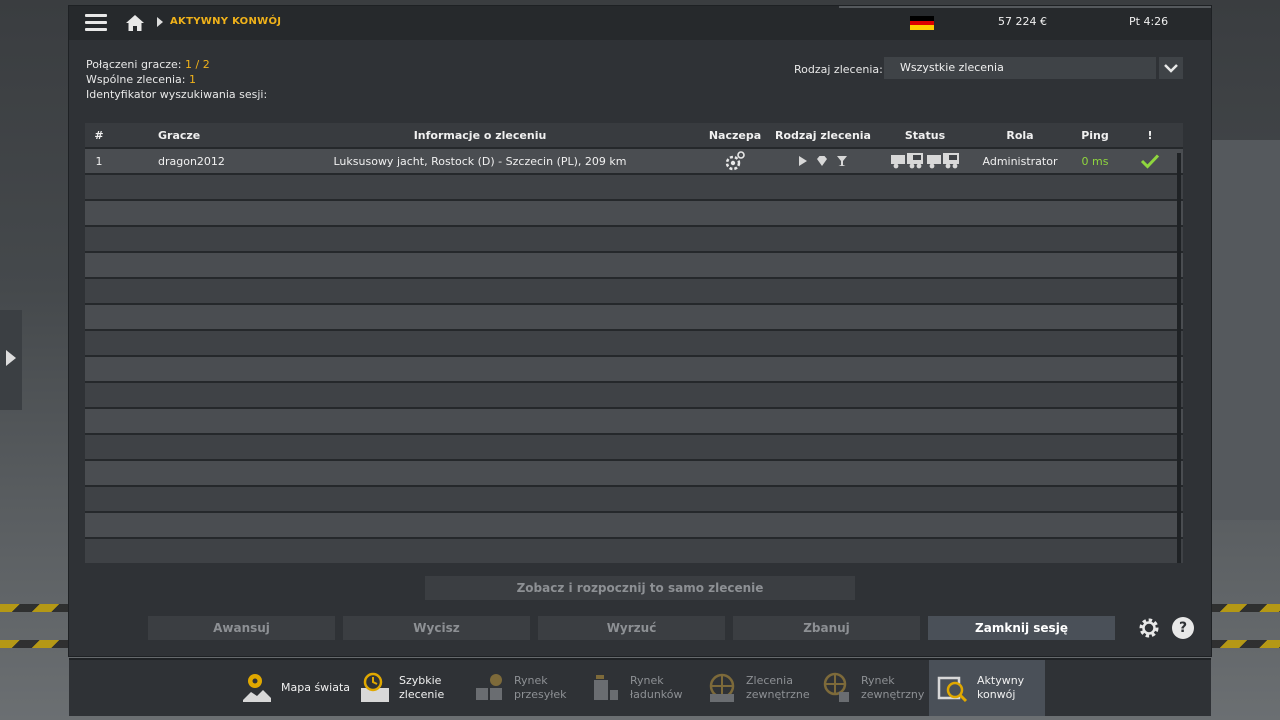  What do you see at coordinates (191, 161) in the screenshot?
I see `row-player: dragon2012` at bounding box center [191, 161].